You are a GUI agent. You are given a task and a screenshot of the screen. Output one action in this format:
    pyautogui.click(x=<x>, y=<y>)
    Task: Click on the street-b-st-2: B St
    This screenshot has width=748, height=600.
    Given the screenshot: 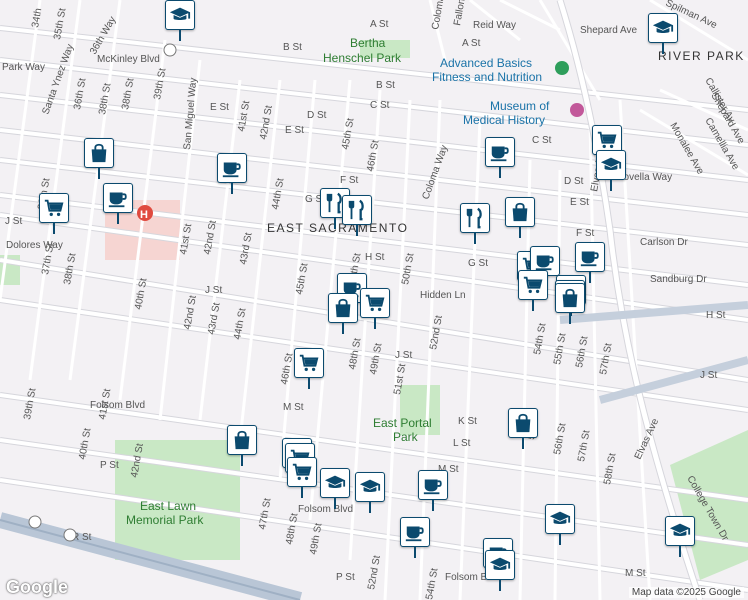 What is the action you would take?
    pyautogui.click(x=385, y=85)
    